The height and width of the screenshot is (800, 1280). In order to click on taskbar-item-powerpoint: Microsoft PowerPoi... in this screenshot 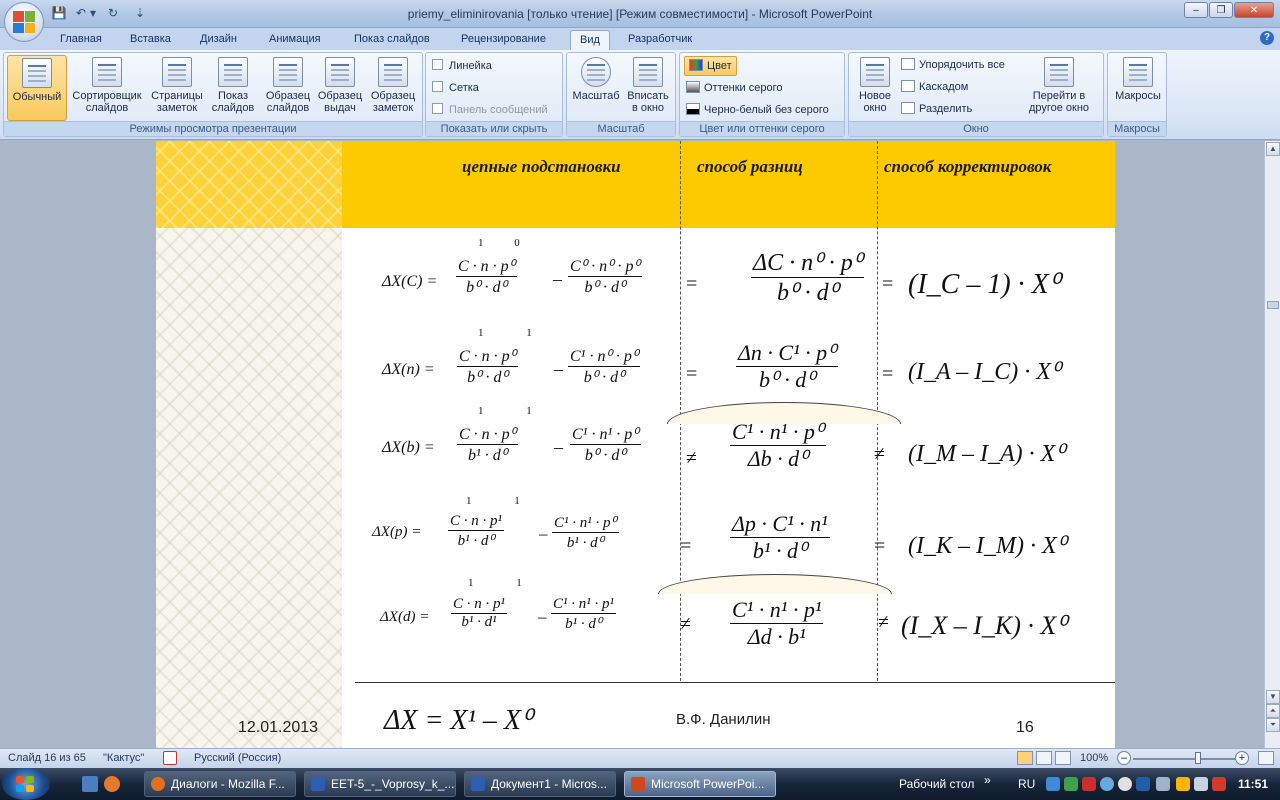, I will do `click(700, 784)`.